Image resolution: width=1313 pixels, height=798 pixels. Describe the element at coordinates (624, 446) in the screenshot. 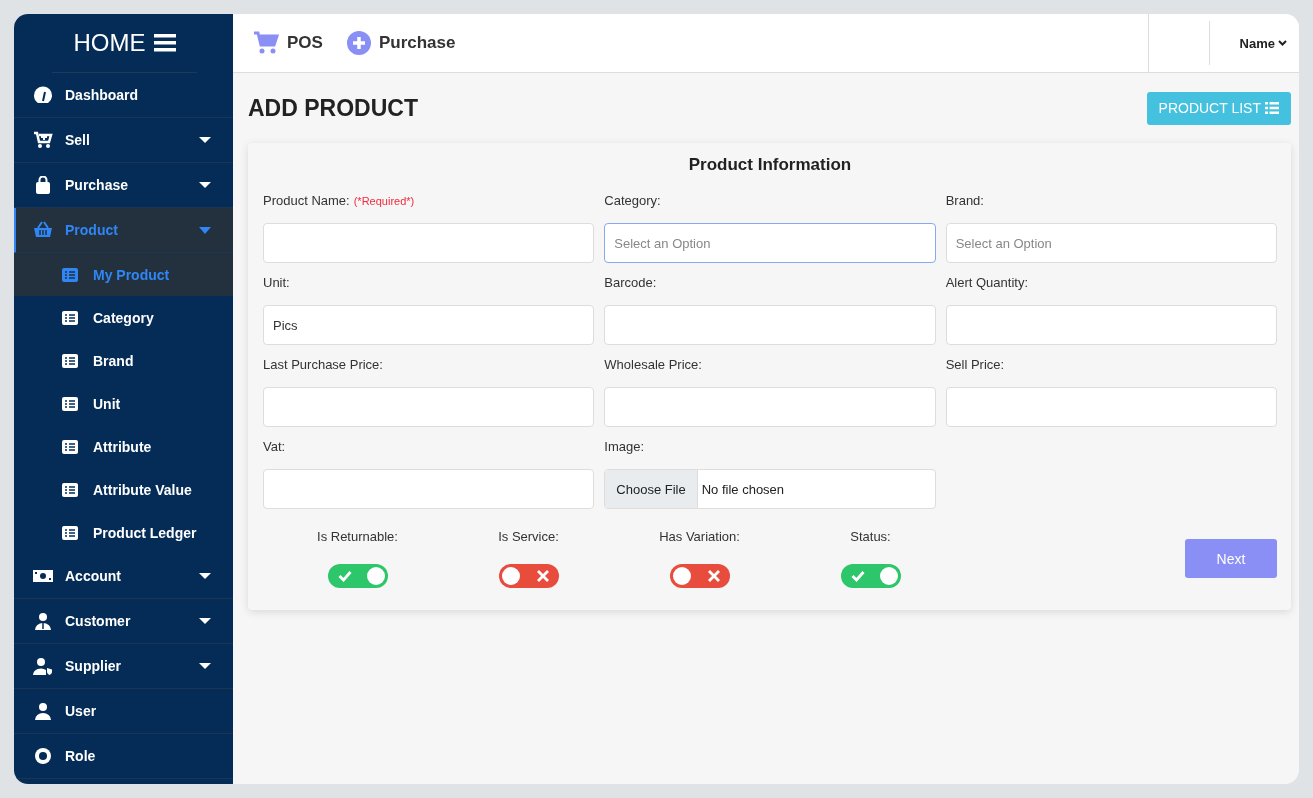

I see `field-label: Image:` at that location.